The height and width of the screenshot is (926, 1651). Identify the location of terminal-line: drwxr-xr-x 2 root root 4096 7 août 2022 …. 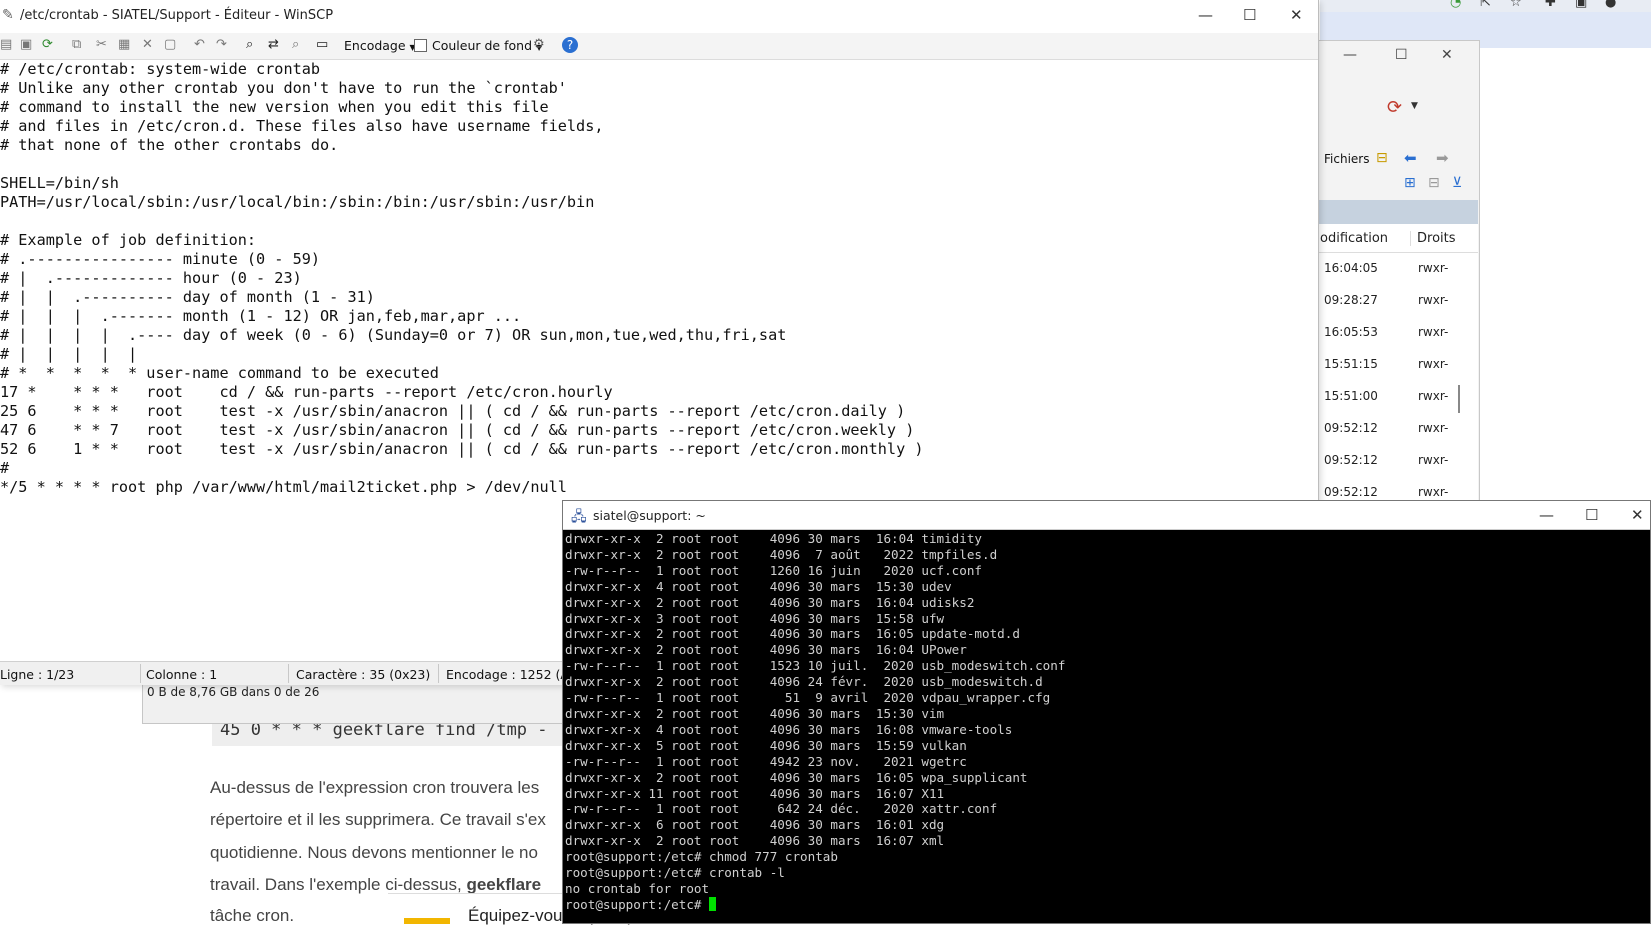
(781, 554).